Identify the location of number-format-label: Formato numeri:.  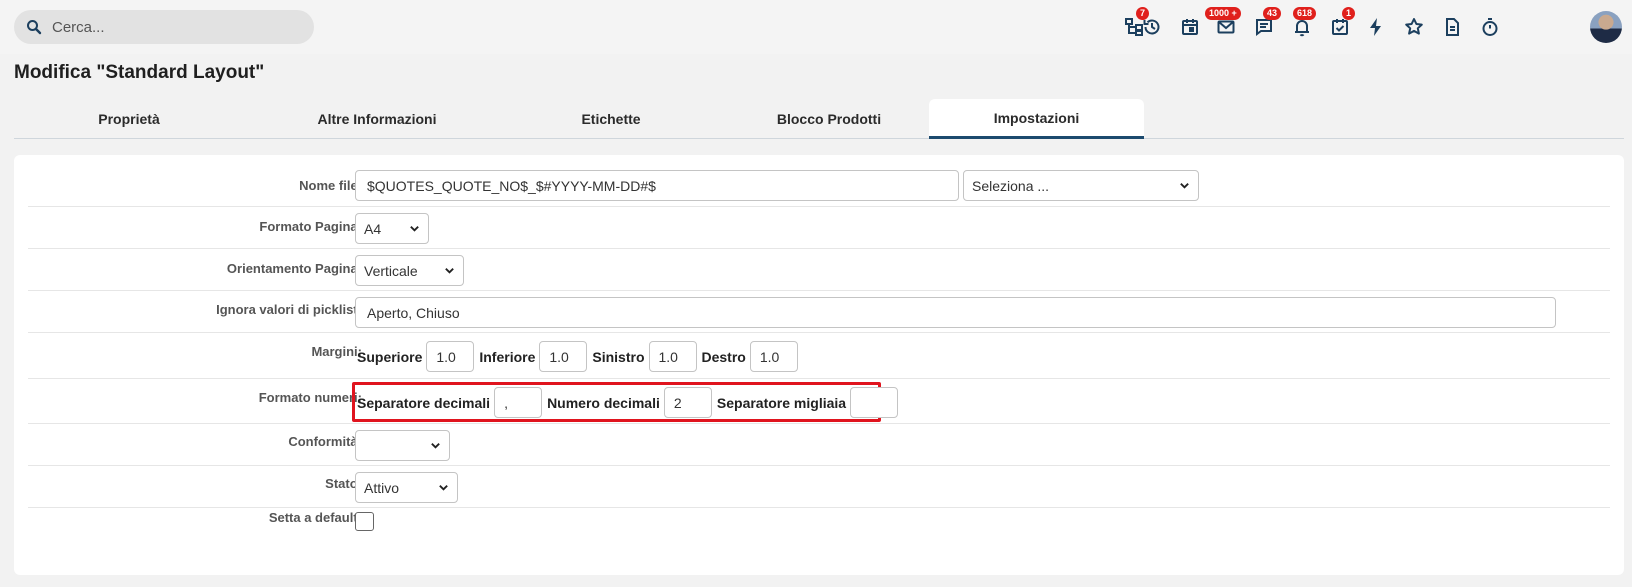
(310, 397).